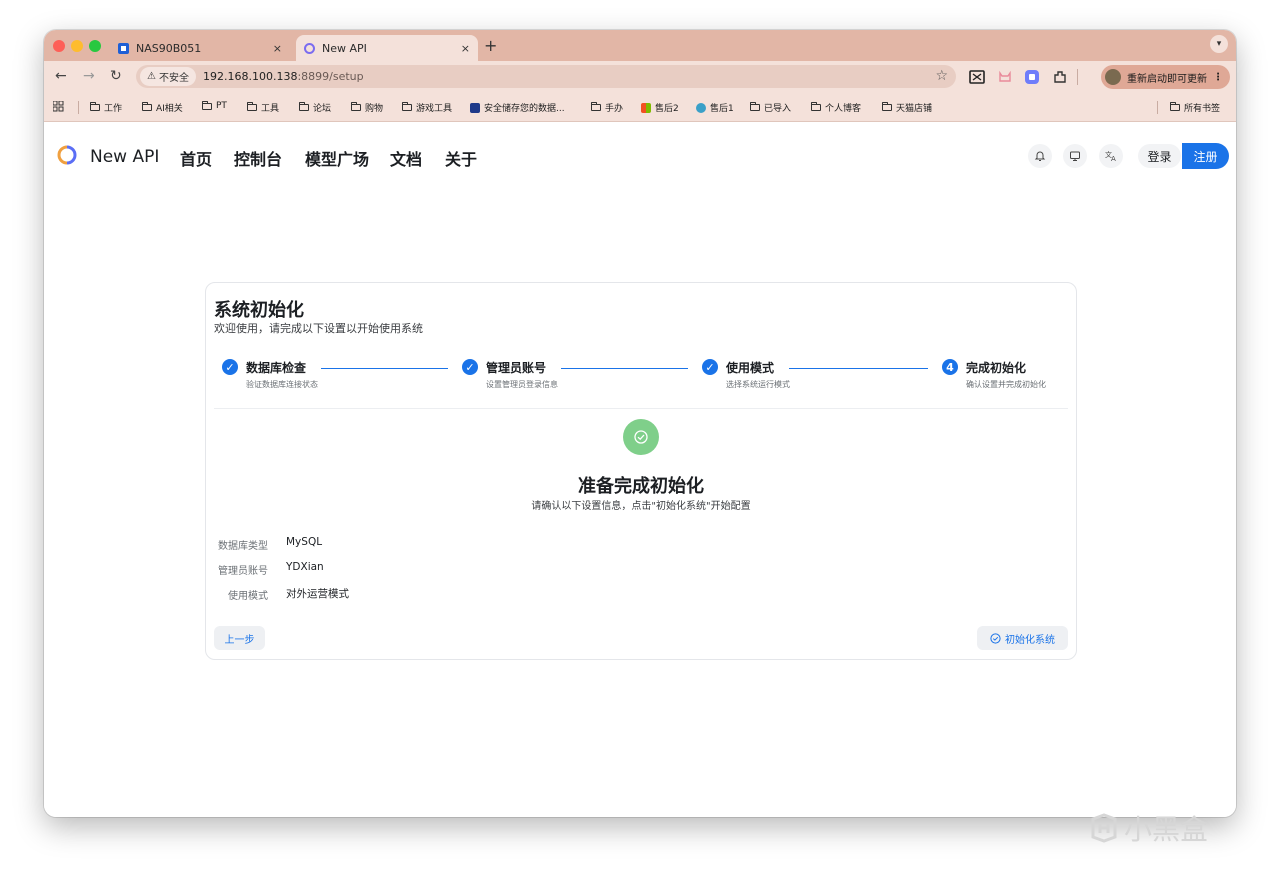 Image resolution: width=1280 pixels, height=875 pixels. Describe the element at coordinates (387, 48) in the screenshot. I see `tab-new-api: New API ×` at that location.